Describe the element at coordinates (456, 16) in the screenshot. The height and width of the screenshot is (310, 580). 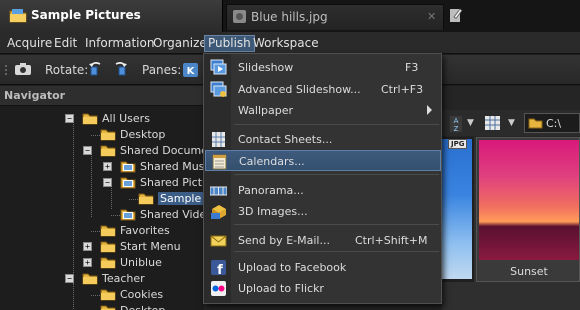
I see `edit-pen-icon` at that location.